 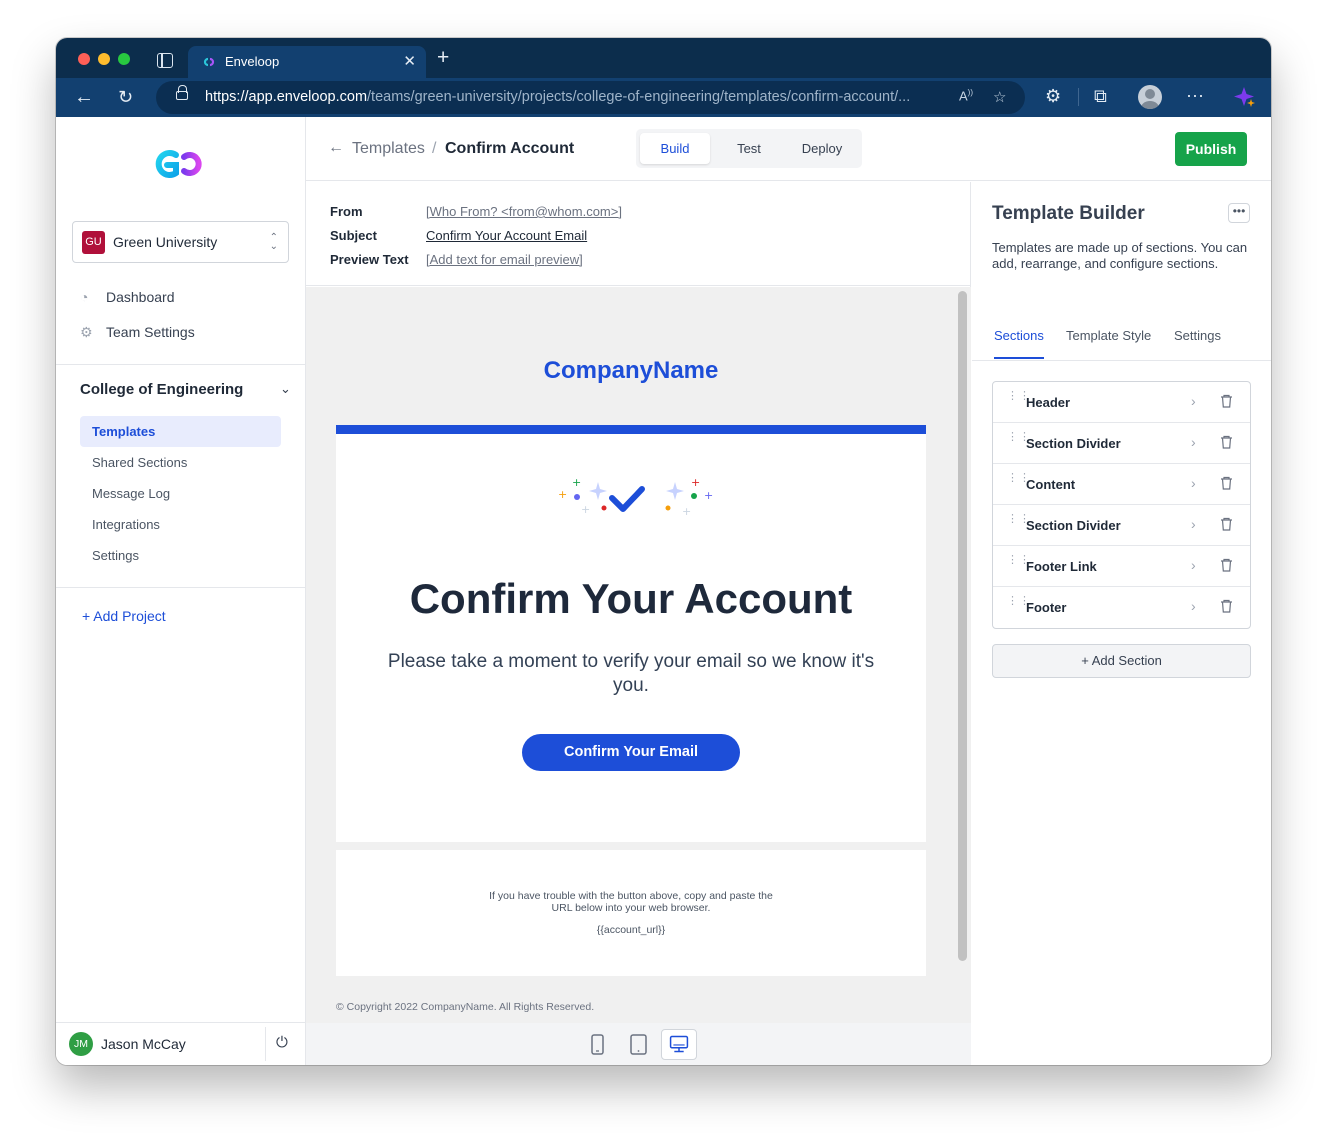 What do you see at coordinates (86, 332) in the screenshot?
I see `gear-icon: ⚙` at bounding box center [86, 332].